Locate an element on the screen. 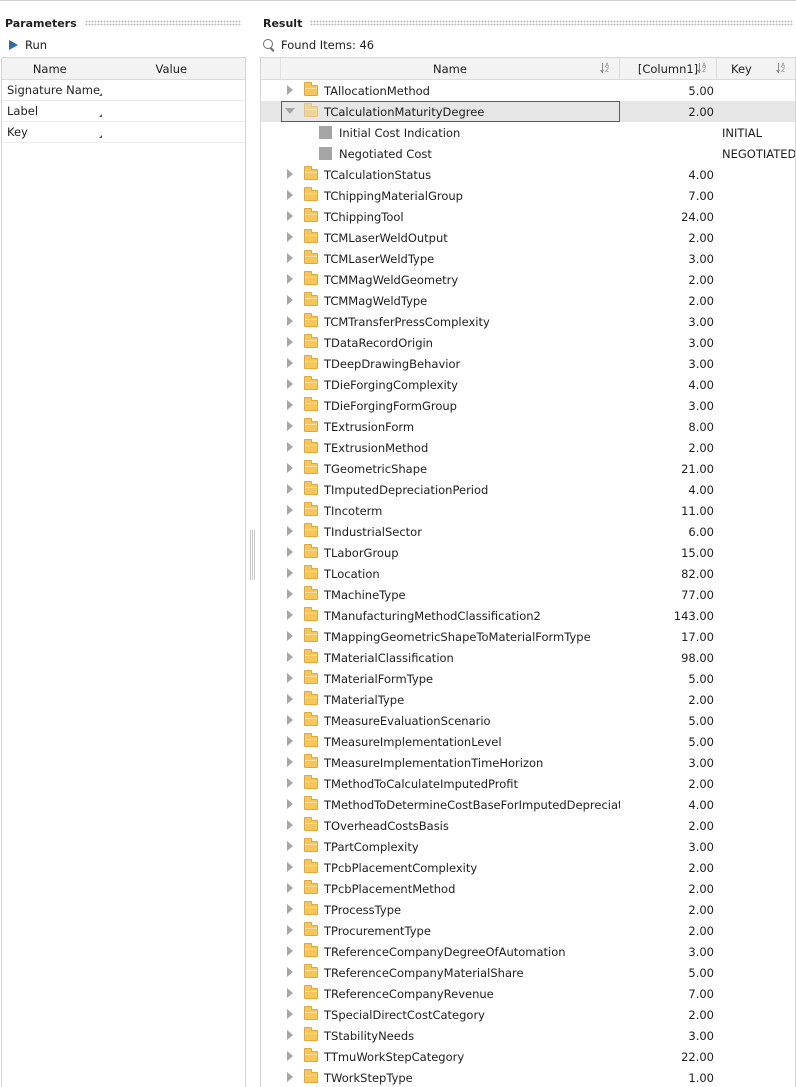 The height and width of the screenshot is (1087, 796). tree-row: TMethodToCalculateImputedProfit 2.00 is located at coordinates (528, 783).